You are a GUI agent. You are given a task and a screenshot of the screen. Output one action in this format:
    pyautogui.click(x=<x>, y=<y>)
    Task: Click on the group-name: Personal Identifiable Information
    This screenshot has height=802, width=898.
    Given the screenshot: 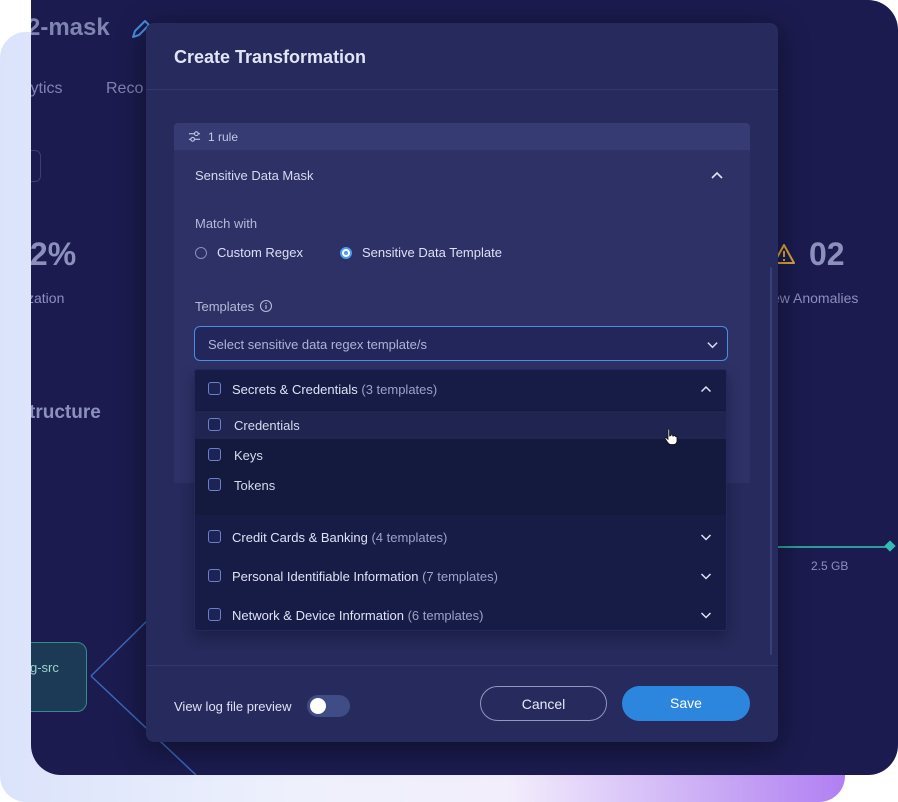 What is the action you would take?
    pyautogui.click(x=325, y=576)
    